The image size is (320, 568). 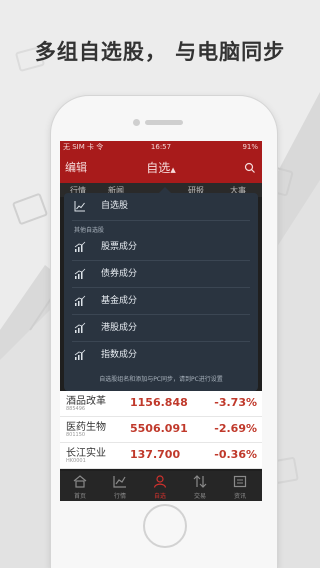 I want to click on chart-icon, so click(x=119, y=482).